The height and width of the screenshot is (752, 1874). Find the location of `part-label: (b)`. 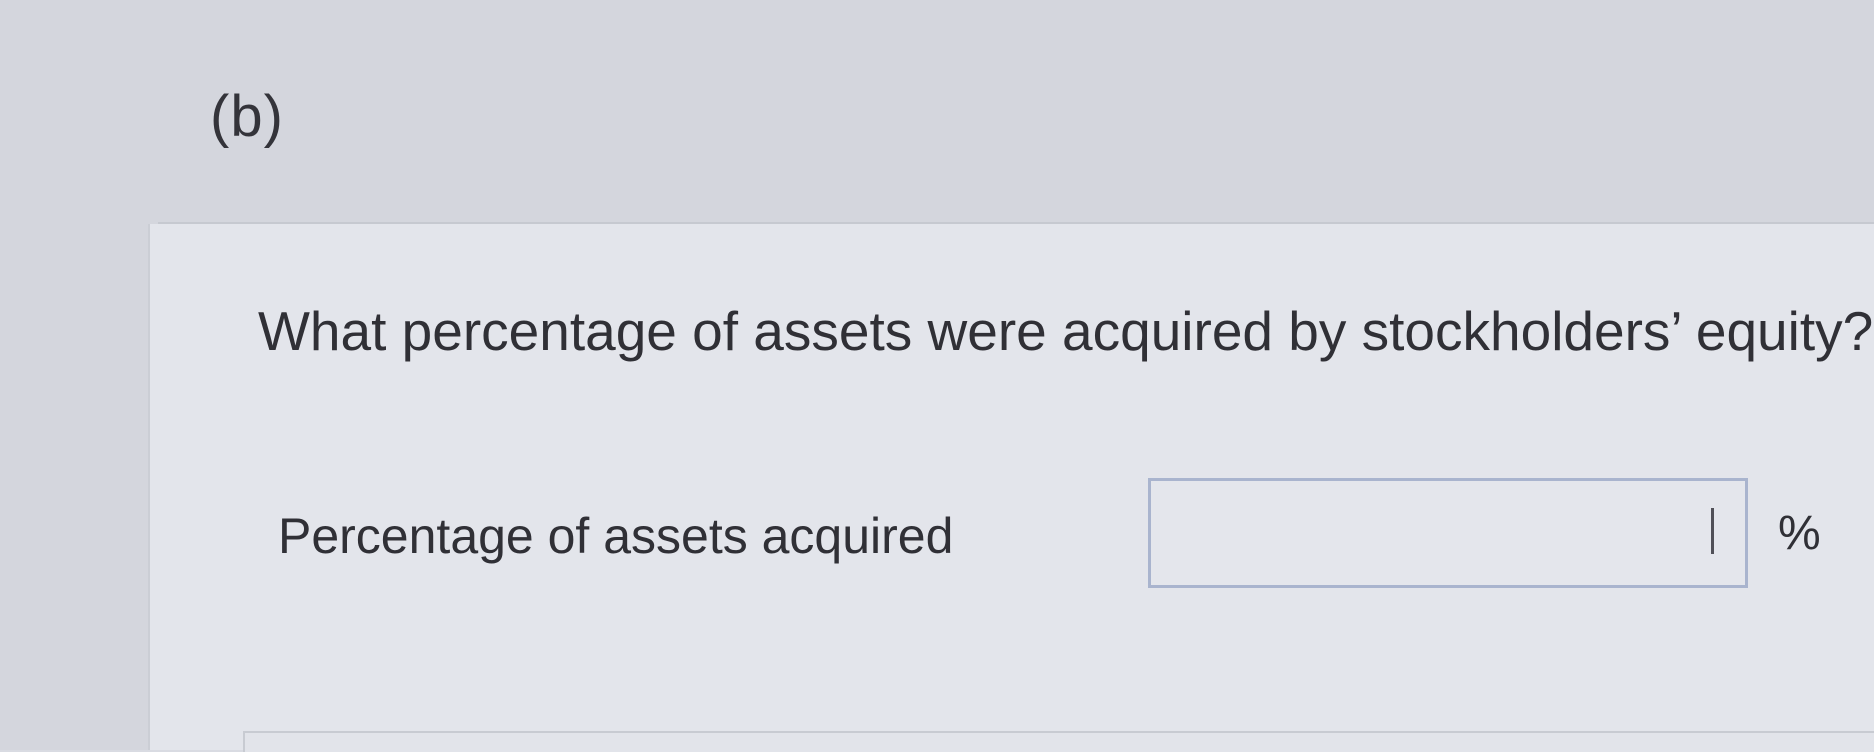

part-label: (b) is located at coordinates (247, 116).